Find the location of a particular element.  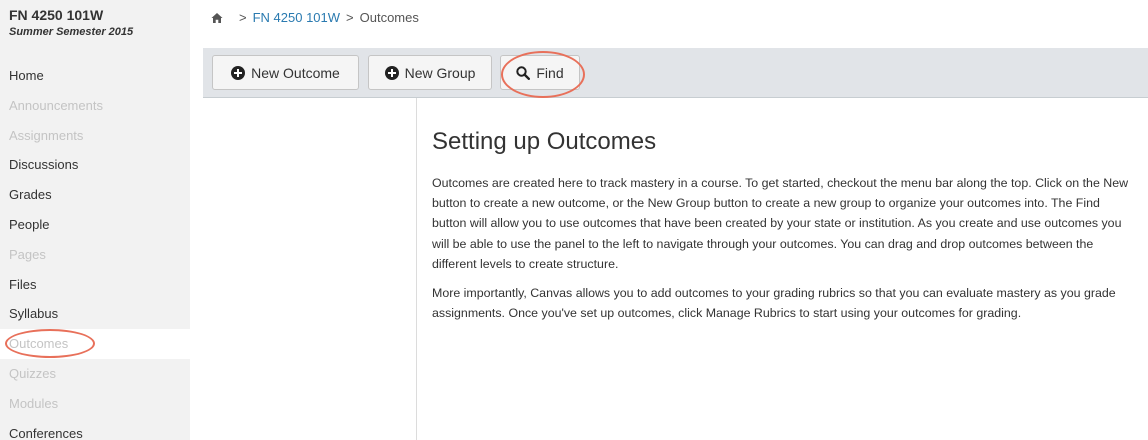

home-icon is located at coordinates (217, 18).